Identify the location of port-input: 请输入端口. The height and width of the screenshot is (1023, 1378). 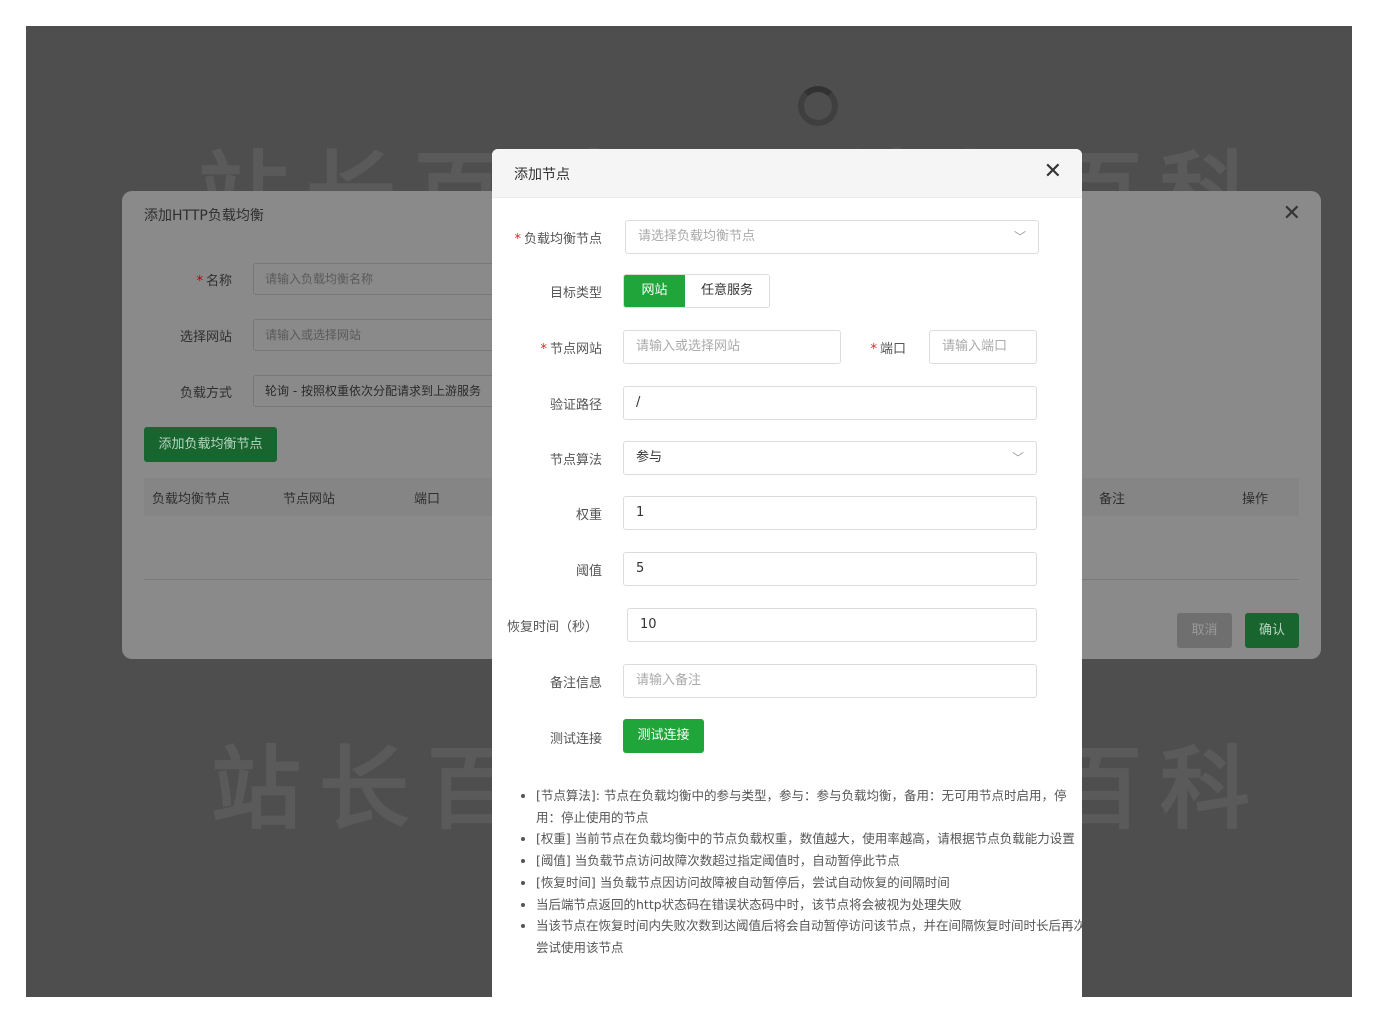
(983, 347).